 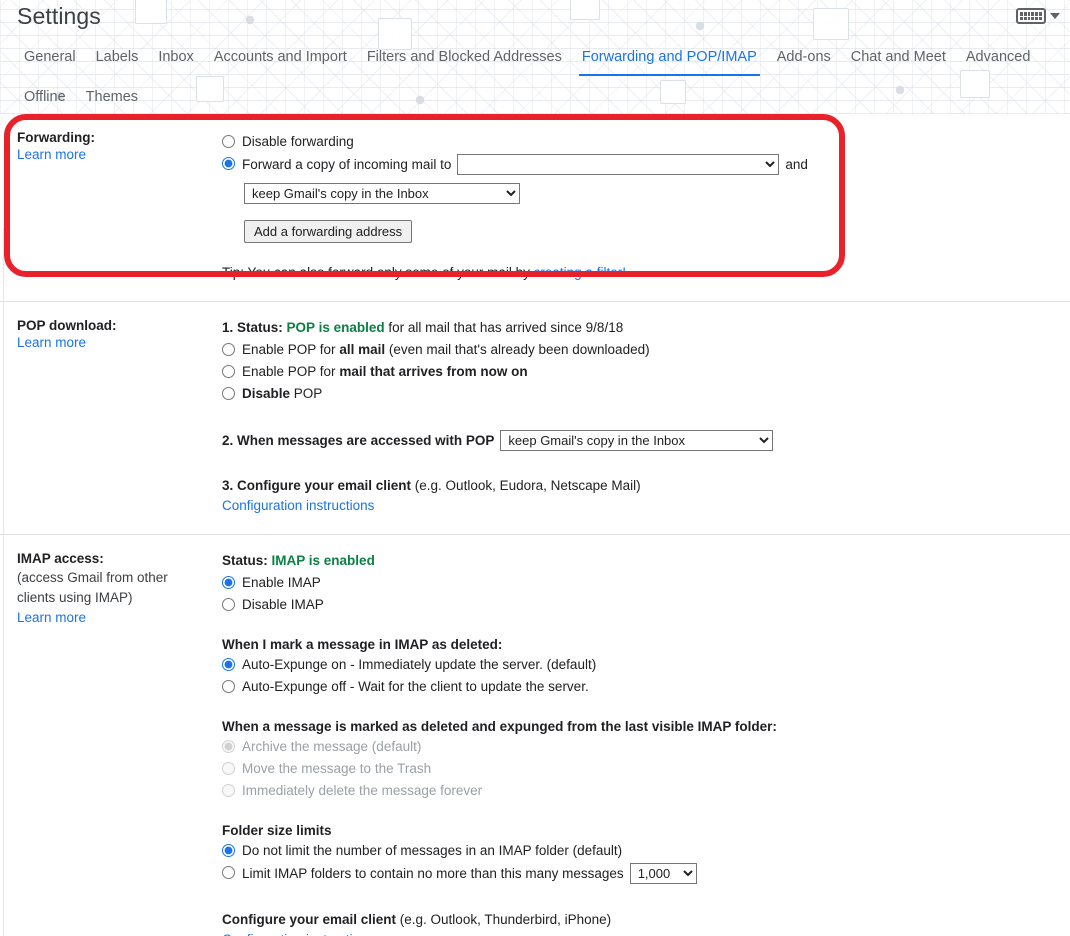 What do you see at coordinates (324, 485) in the screenshot?
I see `pop-step3-bold: Configure your email client` at bounding box center [324, 485].